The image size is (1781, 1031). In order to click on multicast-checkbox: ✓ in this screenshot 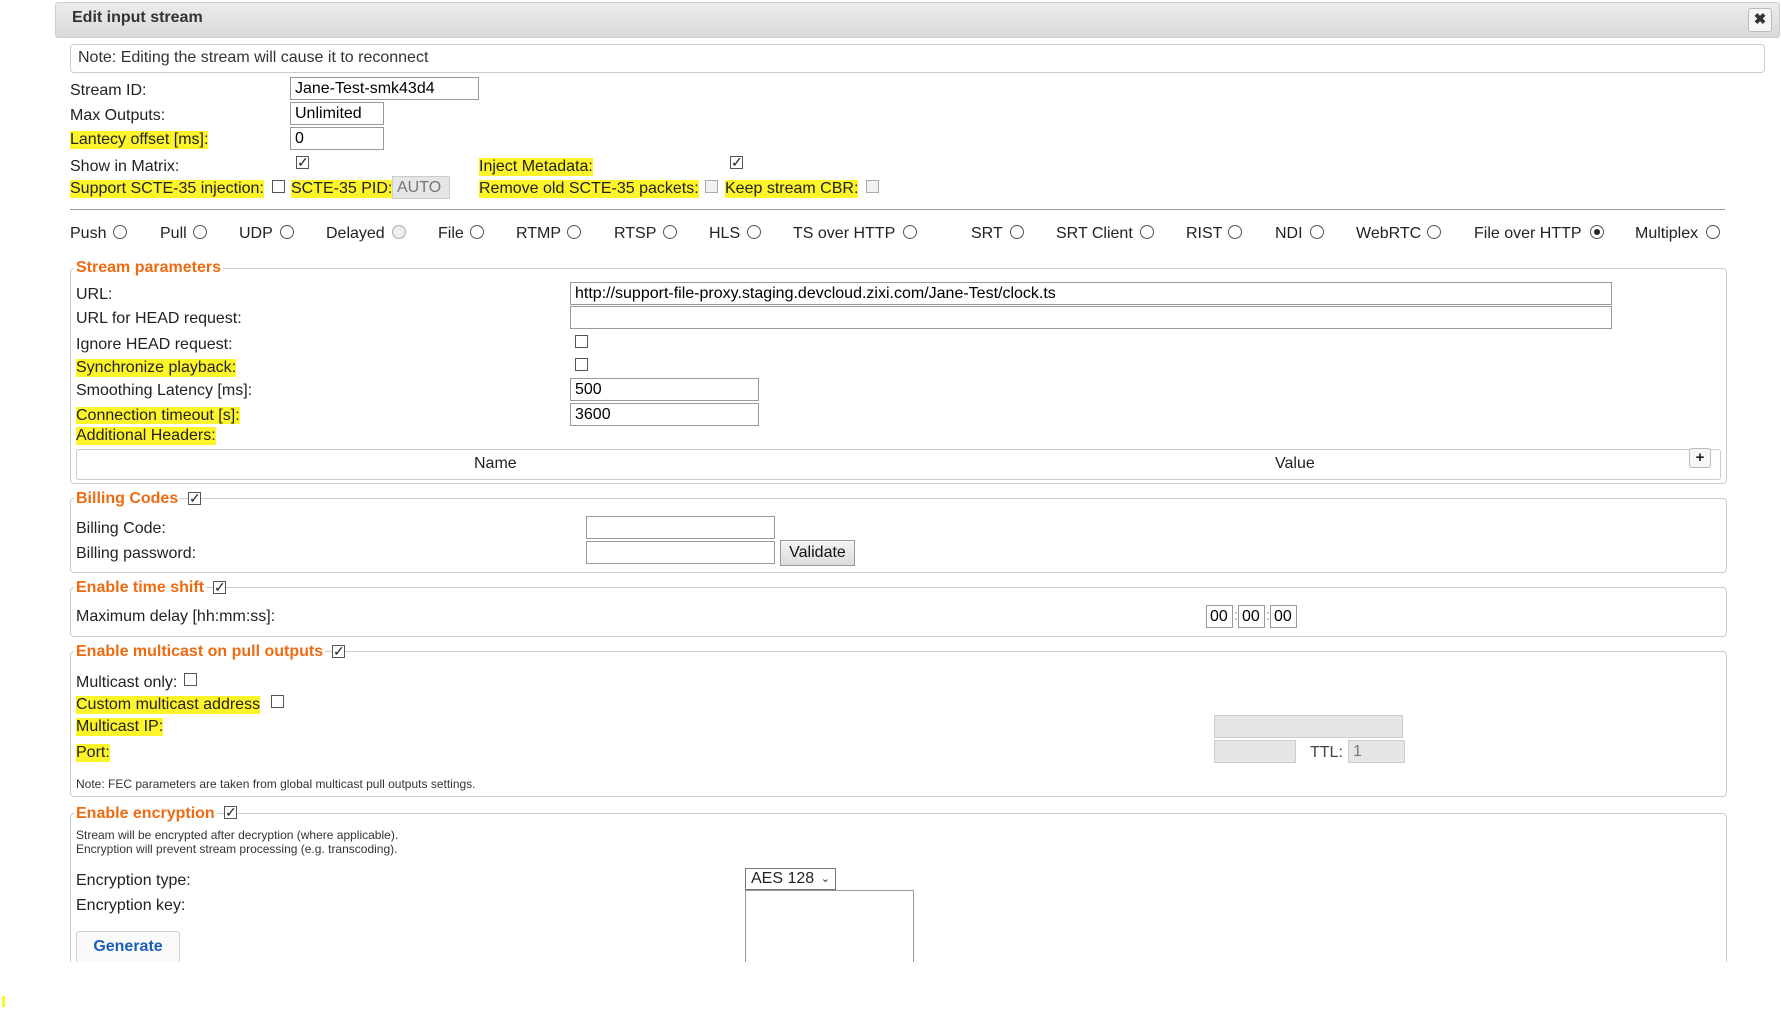, I will do `click(338, 651)`.